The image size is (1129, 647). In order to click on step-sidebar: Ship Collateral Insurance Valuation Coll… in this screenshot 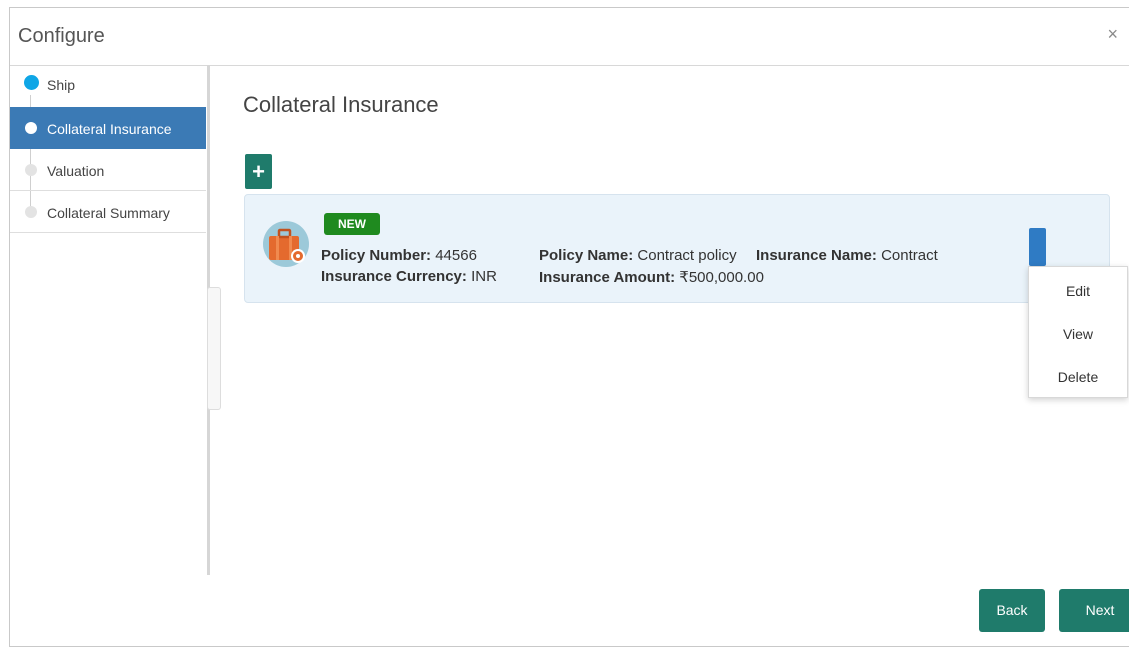, I will do `click(110, 320)`.